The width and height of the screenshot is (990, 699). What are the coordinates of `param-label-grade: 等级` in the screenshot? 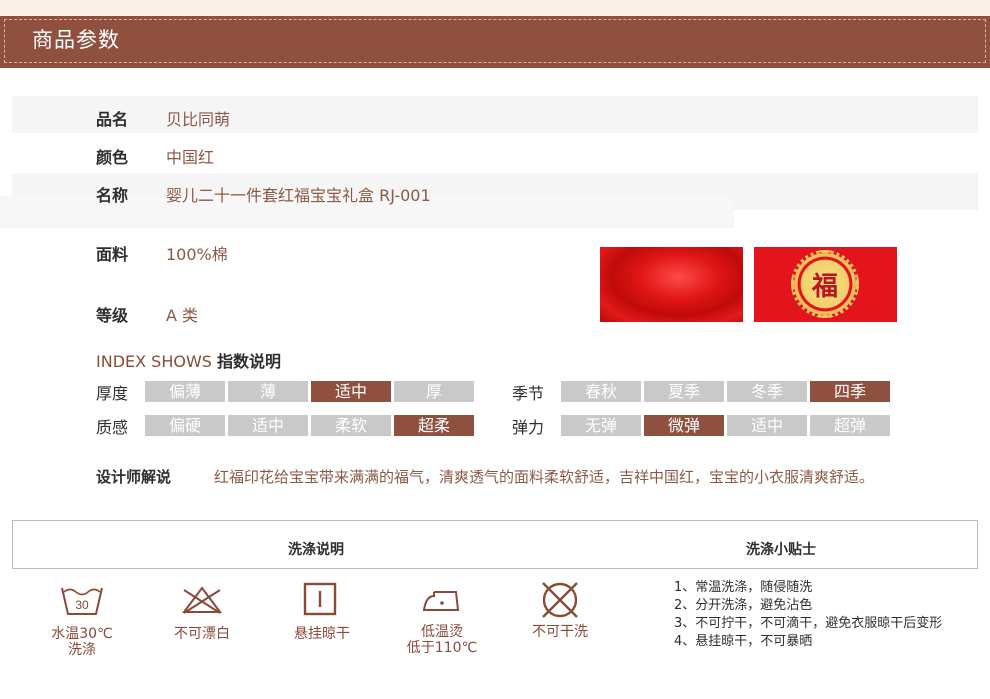 It's located at (112, 315).